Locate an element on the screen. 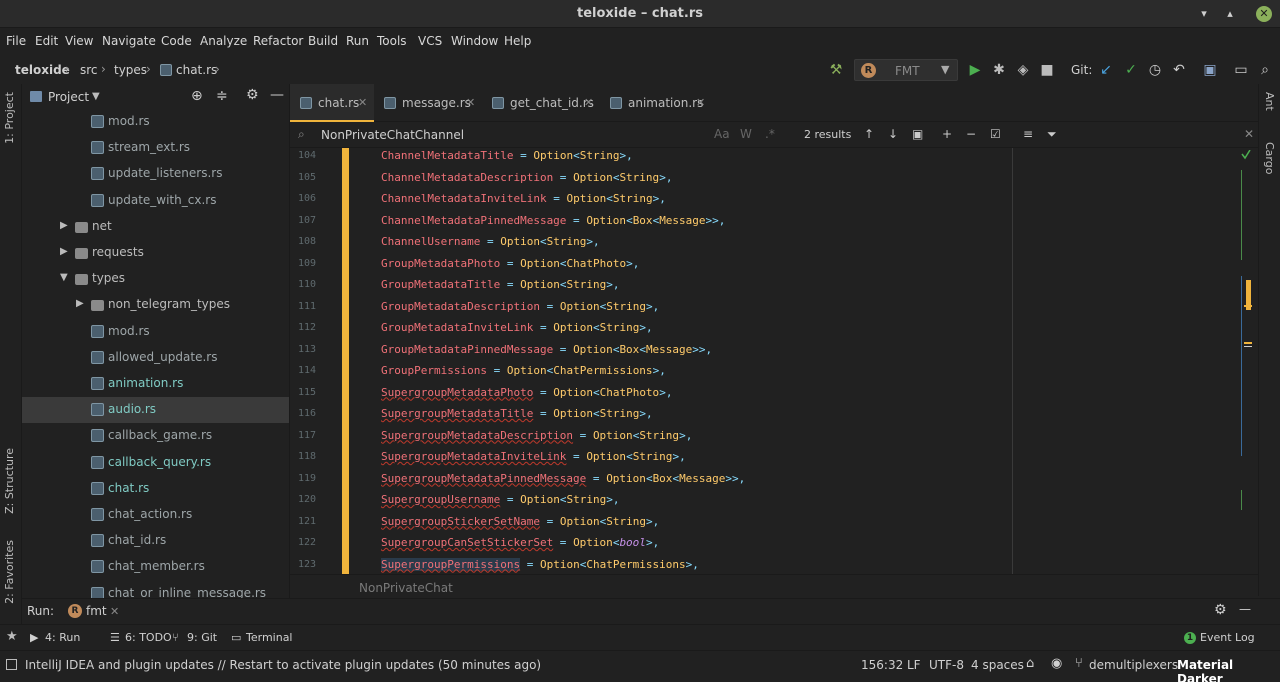 This screenshot has width=1280, height=682. build-hammer-icon: ⚒ is located at coordinates (836, 70).